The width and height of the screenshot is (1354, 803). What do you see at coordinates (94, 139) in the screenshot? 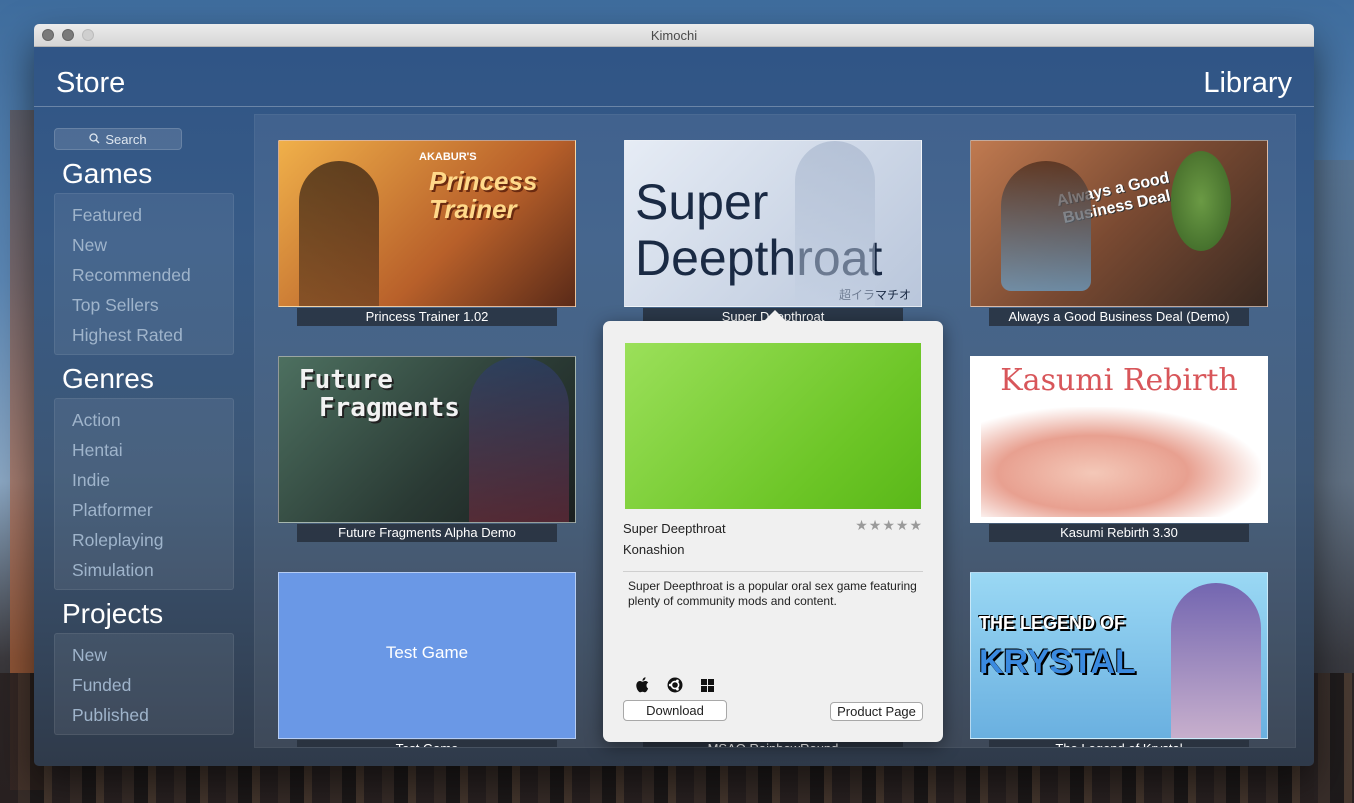
I see `search-icon` at bounding box center [94, 139].